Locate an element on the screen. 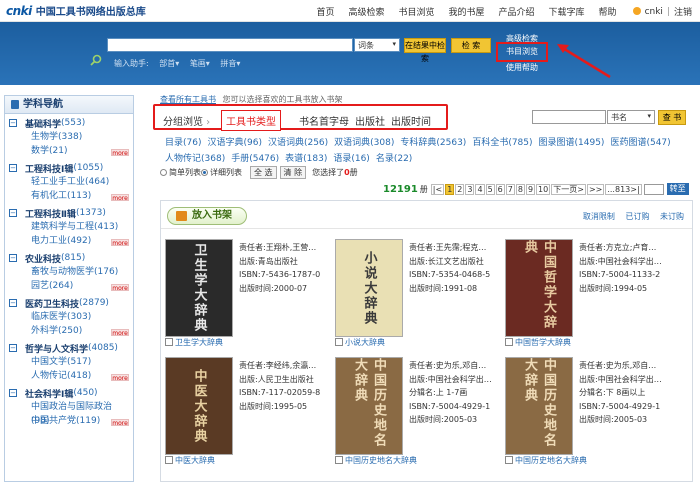  subscribed-link: 已订购 is located at coordinates (637, 216).